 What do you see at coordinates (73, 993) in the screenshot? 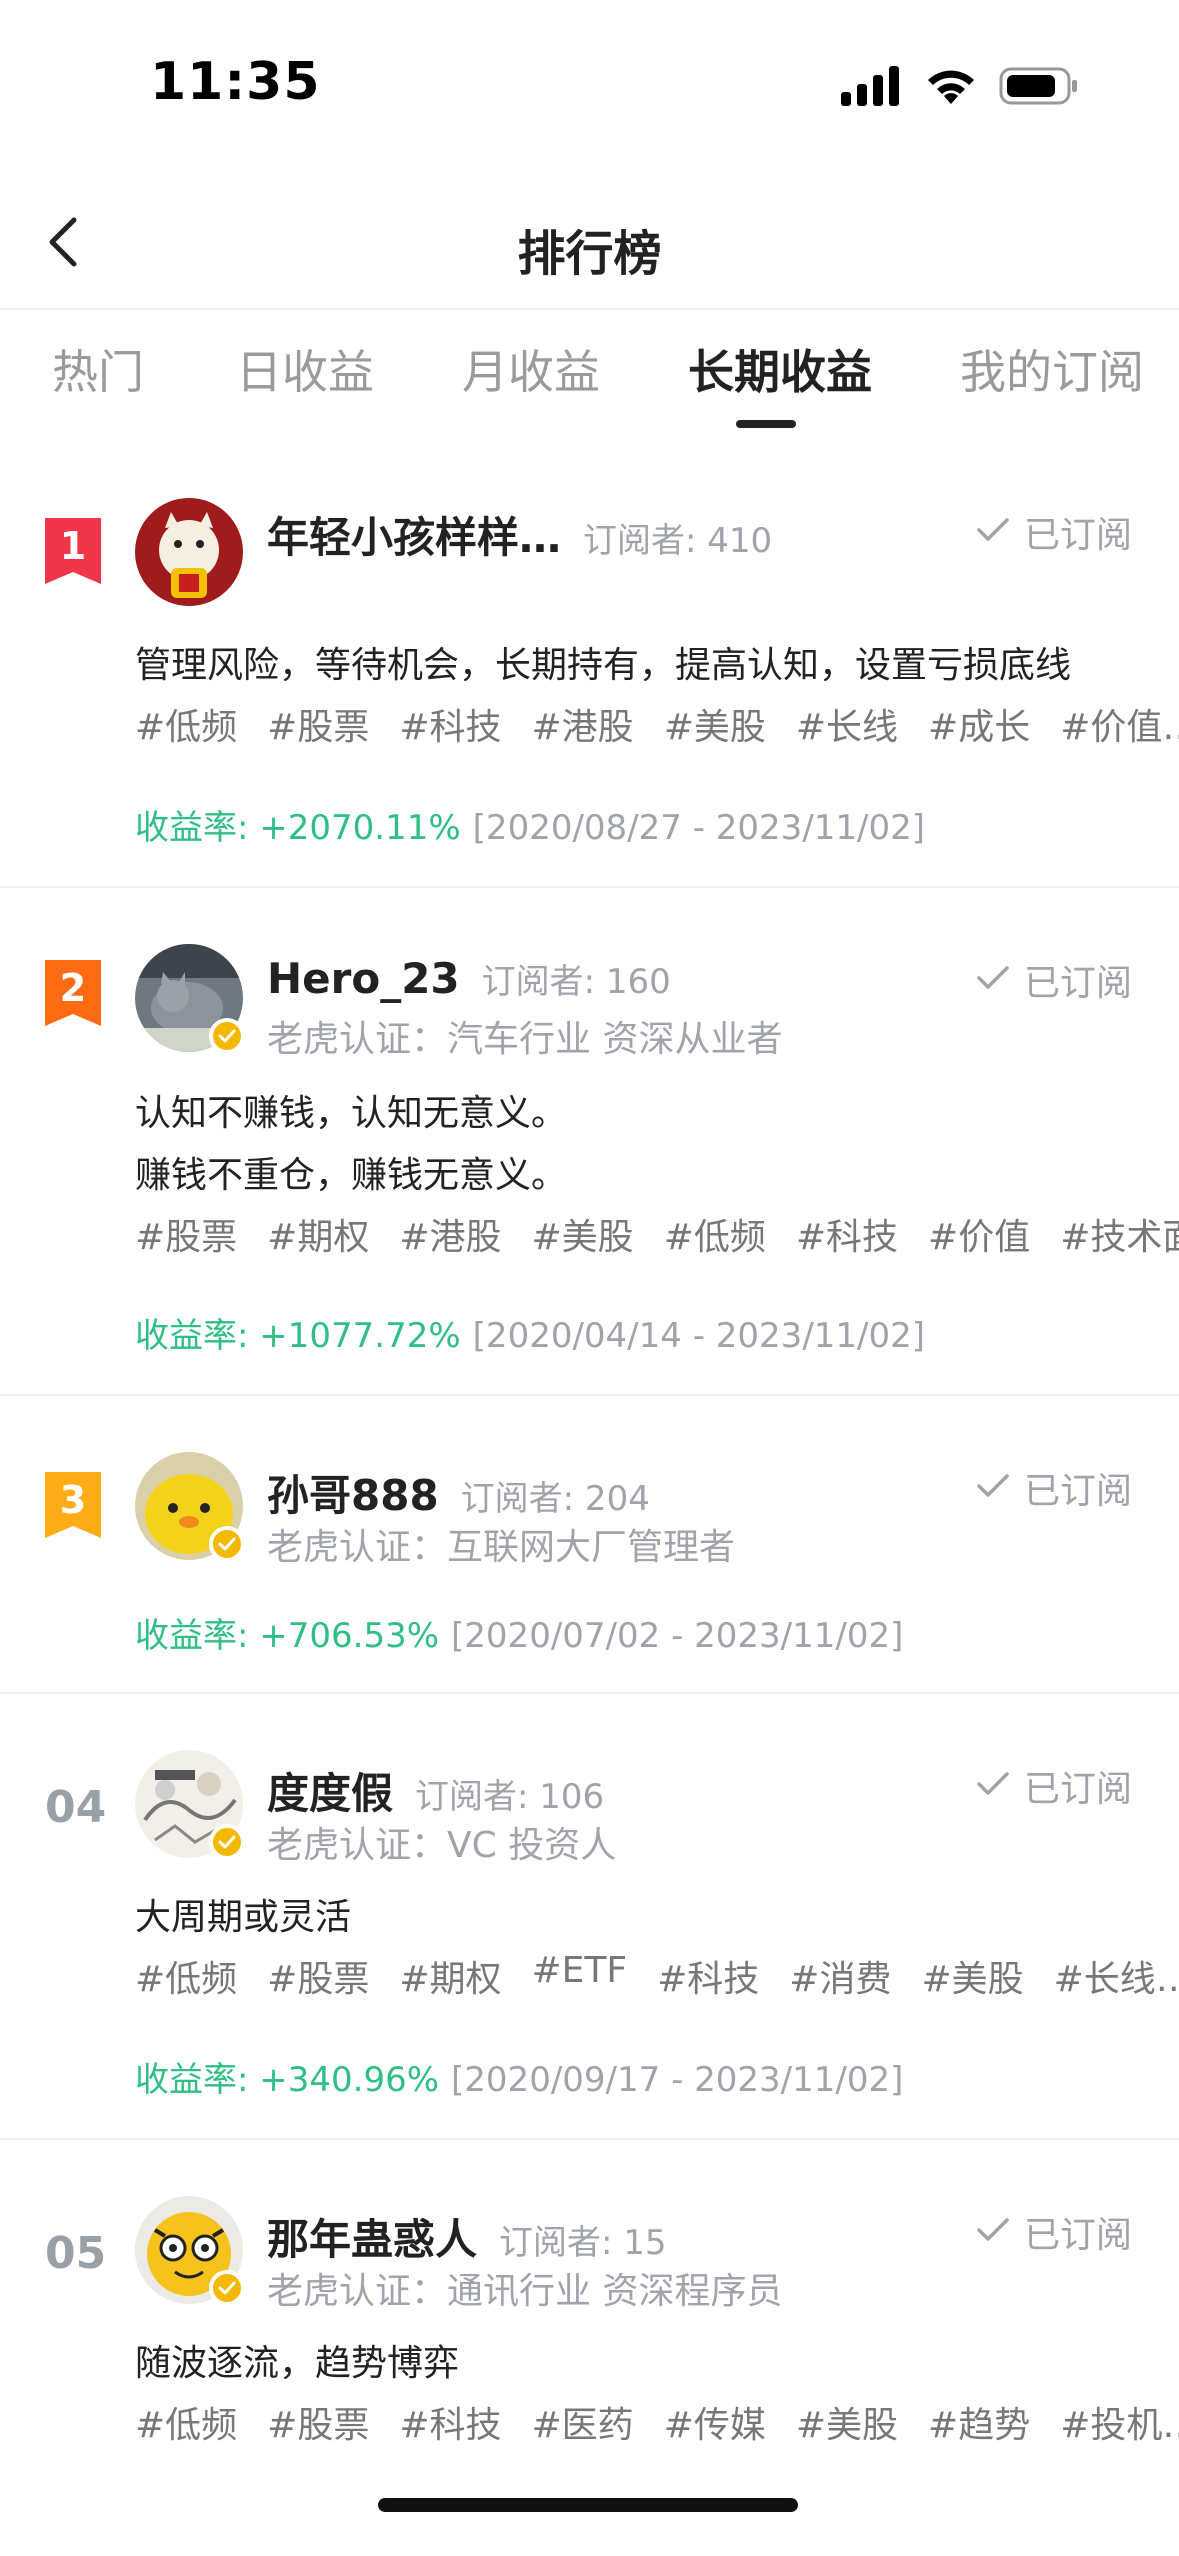
I see `rank-badge: 2` at bounding box center [73, 993].